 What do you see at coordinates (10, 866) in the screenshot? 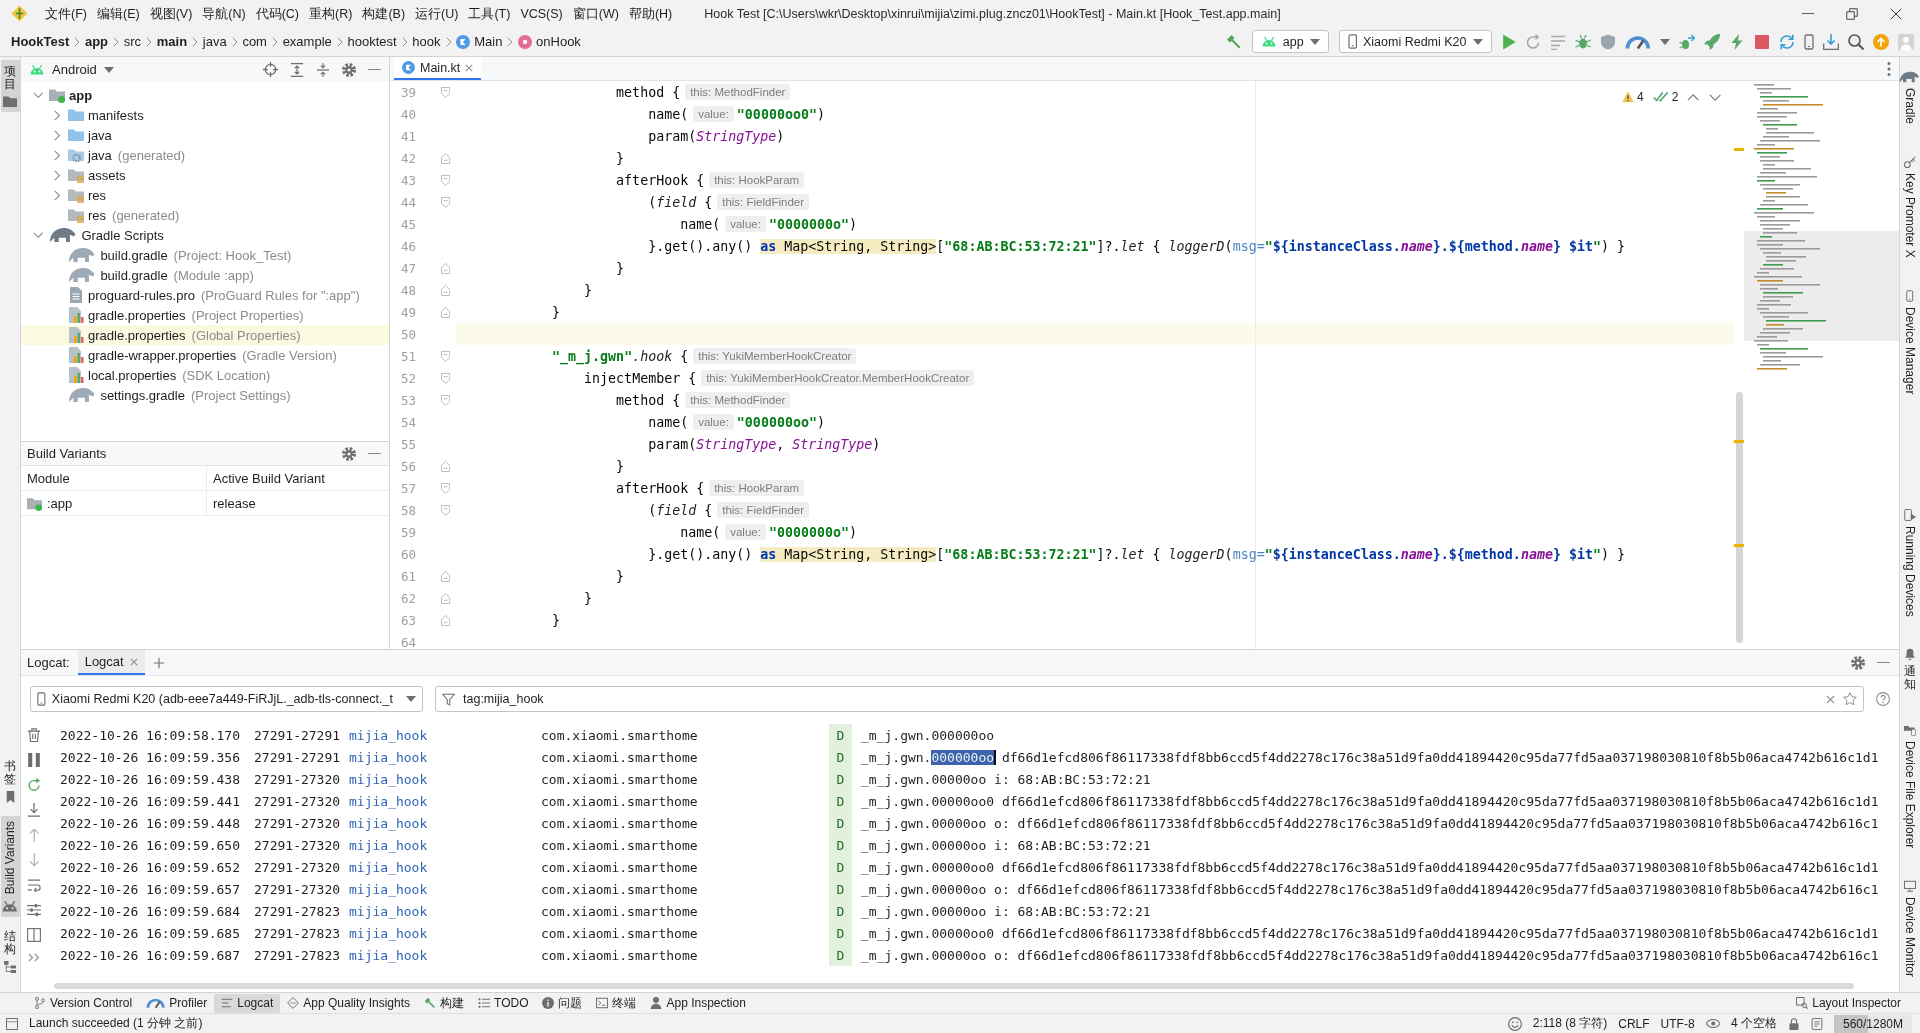
I see `tool-window-button: Build Variants` at bounding box center [10, 866].